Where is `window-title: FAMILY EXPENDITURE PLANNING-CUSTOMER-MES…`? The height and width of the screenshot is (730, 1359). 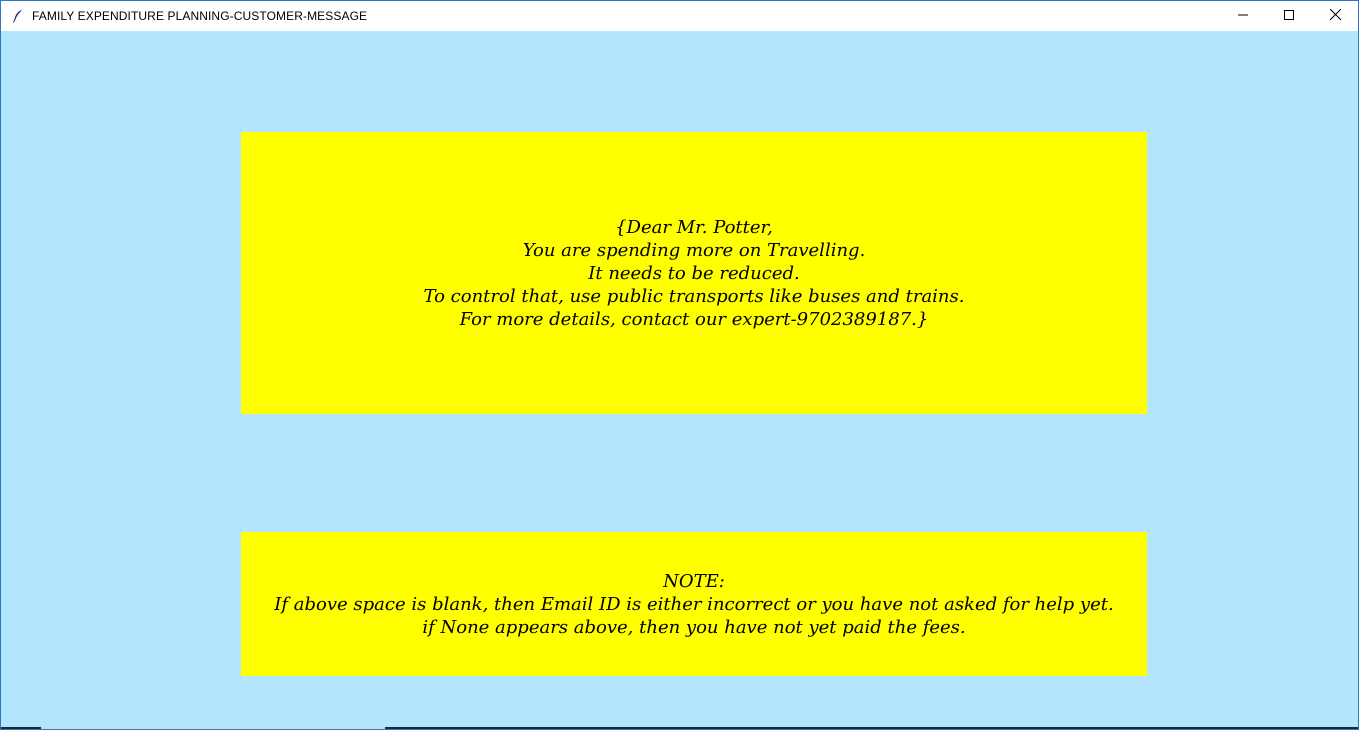
window-title: FAMILY EXPENDITURE PLANNING-CUSTOMER-MES… is located at coordinates (200, 16).